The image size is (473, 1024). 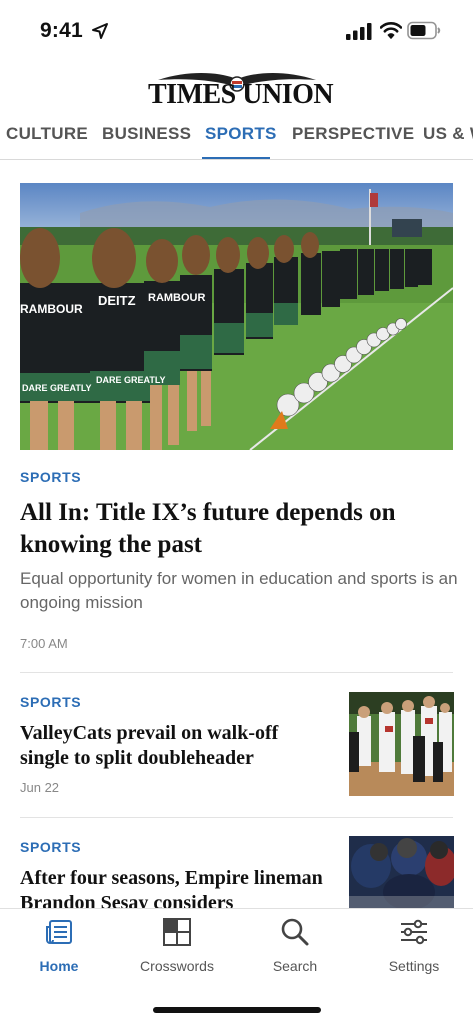 What do you see at coordinates (44, 643) in the screenshot?
I see `hero-timestamp: 7:00 AM` at bounding box center [44, 643].